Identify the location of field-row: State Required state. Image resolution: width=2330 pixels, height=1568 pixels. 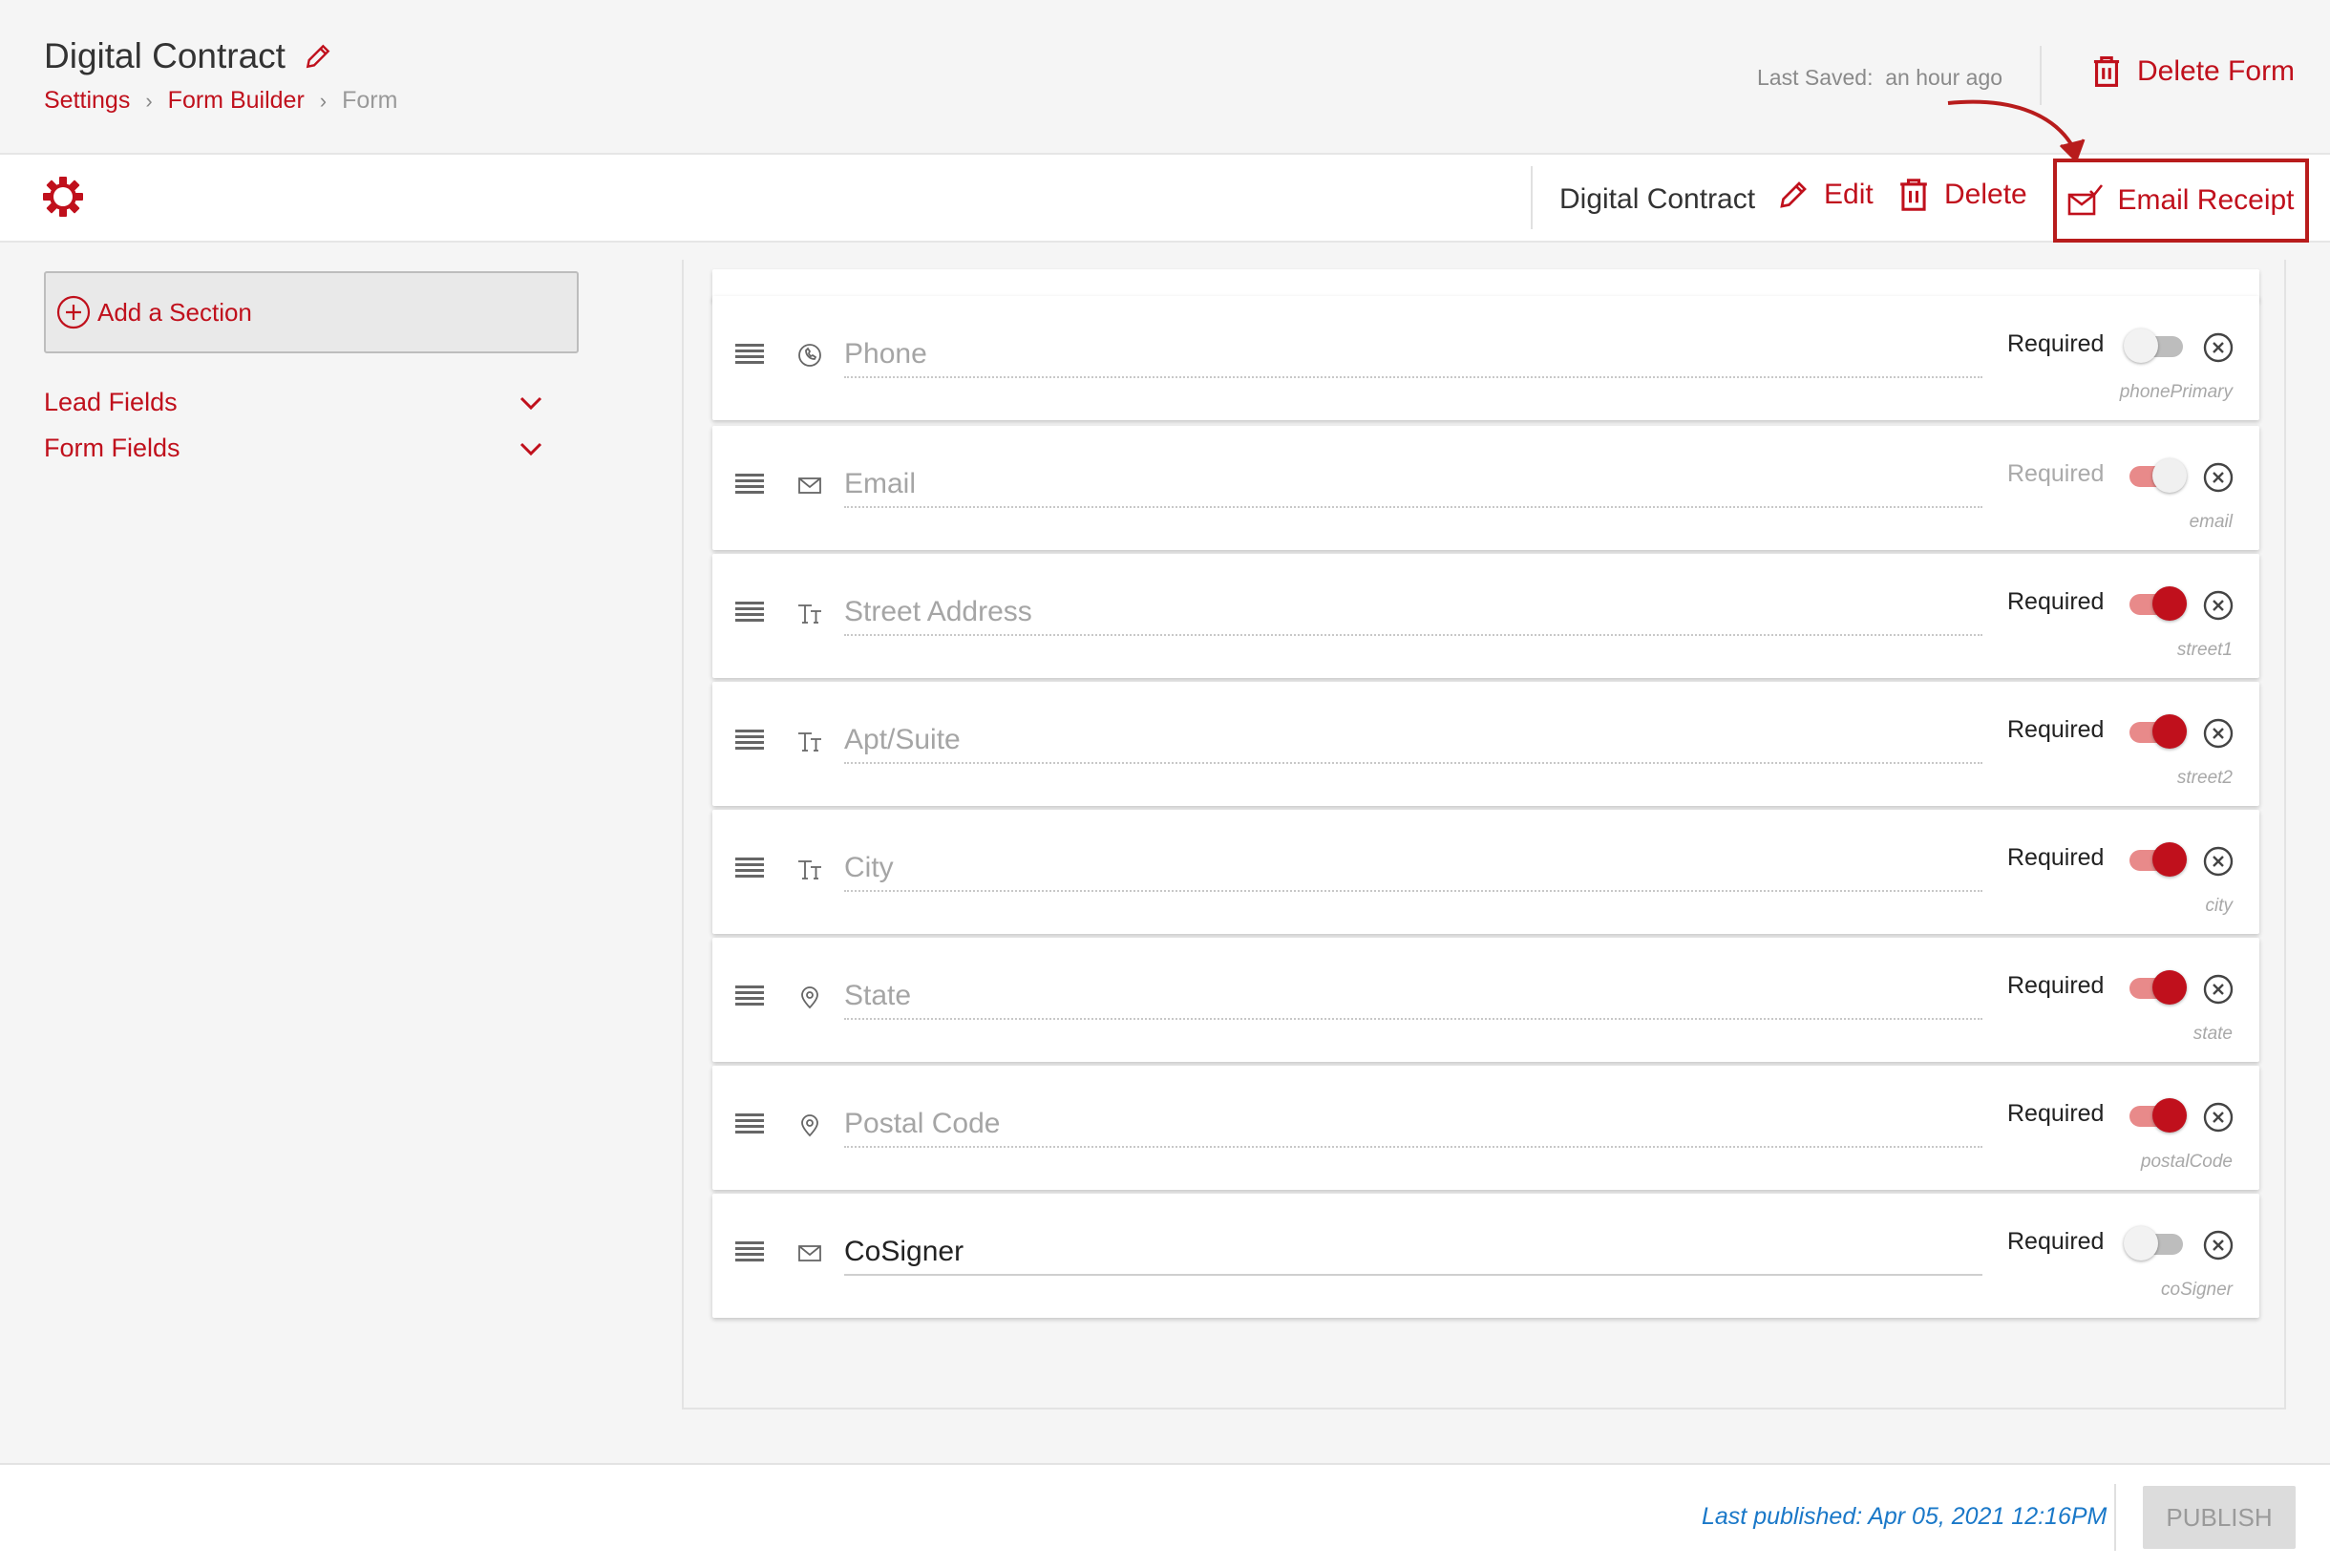
(1486, 1000).